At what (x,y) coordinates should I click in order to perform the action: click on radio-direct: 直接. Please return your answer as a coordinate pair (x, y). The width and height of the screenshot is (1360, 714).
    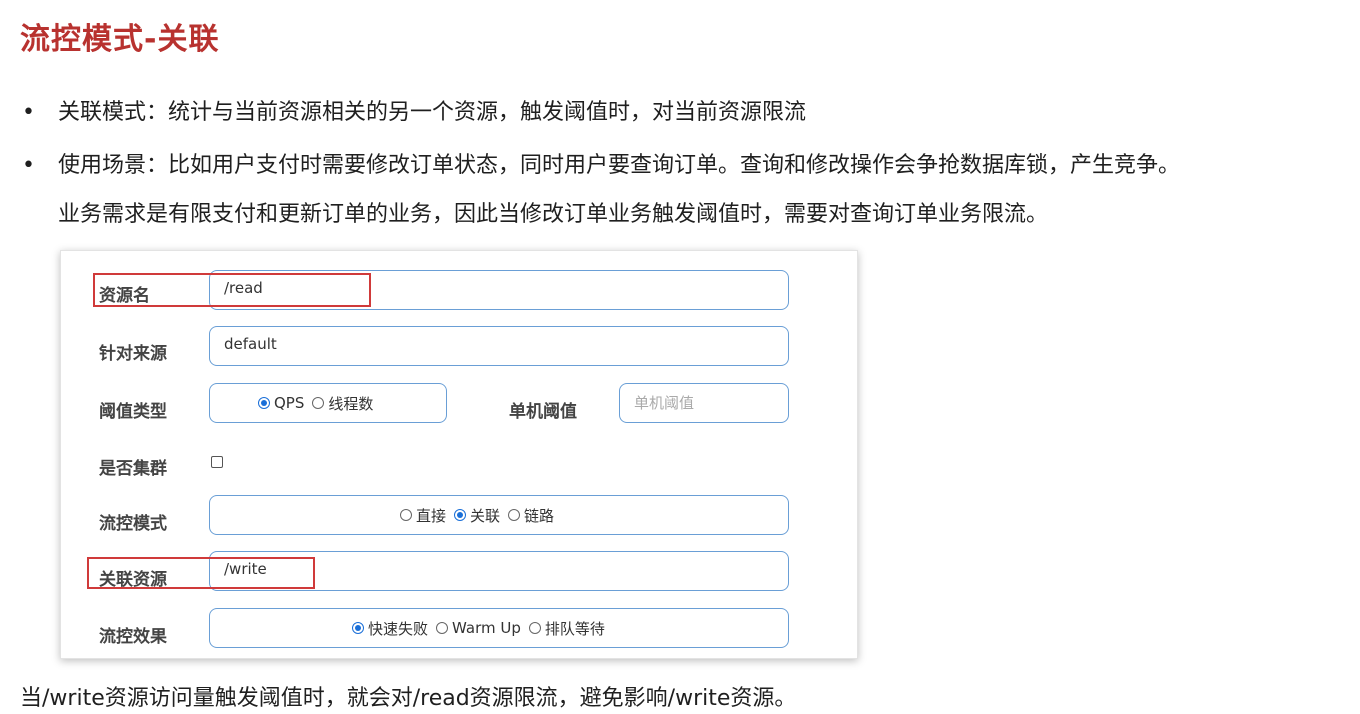
    Looking at the image, I should click on (423, 515).